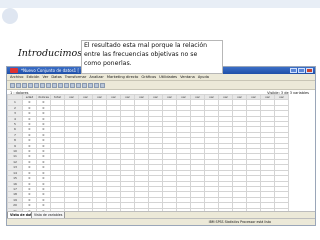 The image size is (320, 240). I want to click on print-icon, so click(24, 85).